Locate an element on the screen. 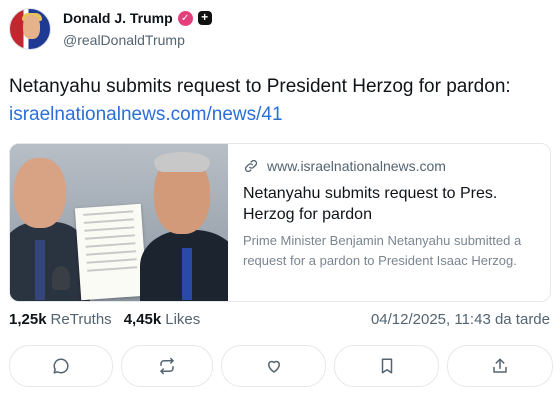 The image size is (560, 393). post-stats: 1,25k ReTruths 4,45k Likes is located at coordinates (104, 319).